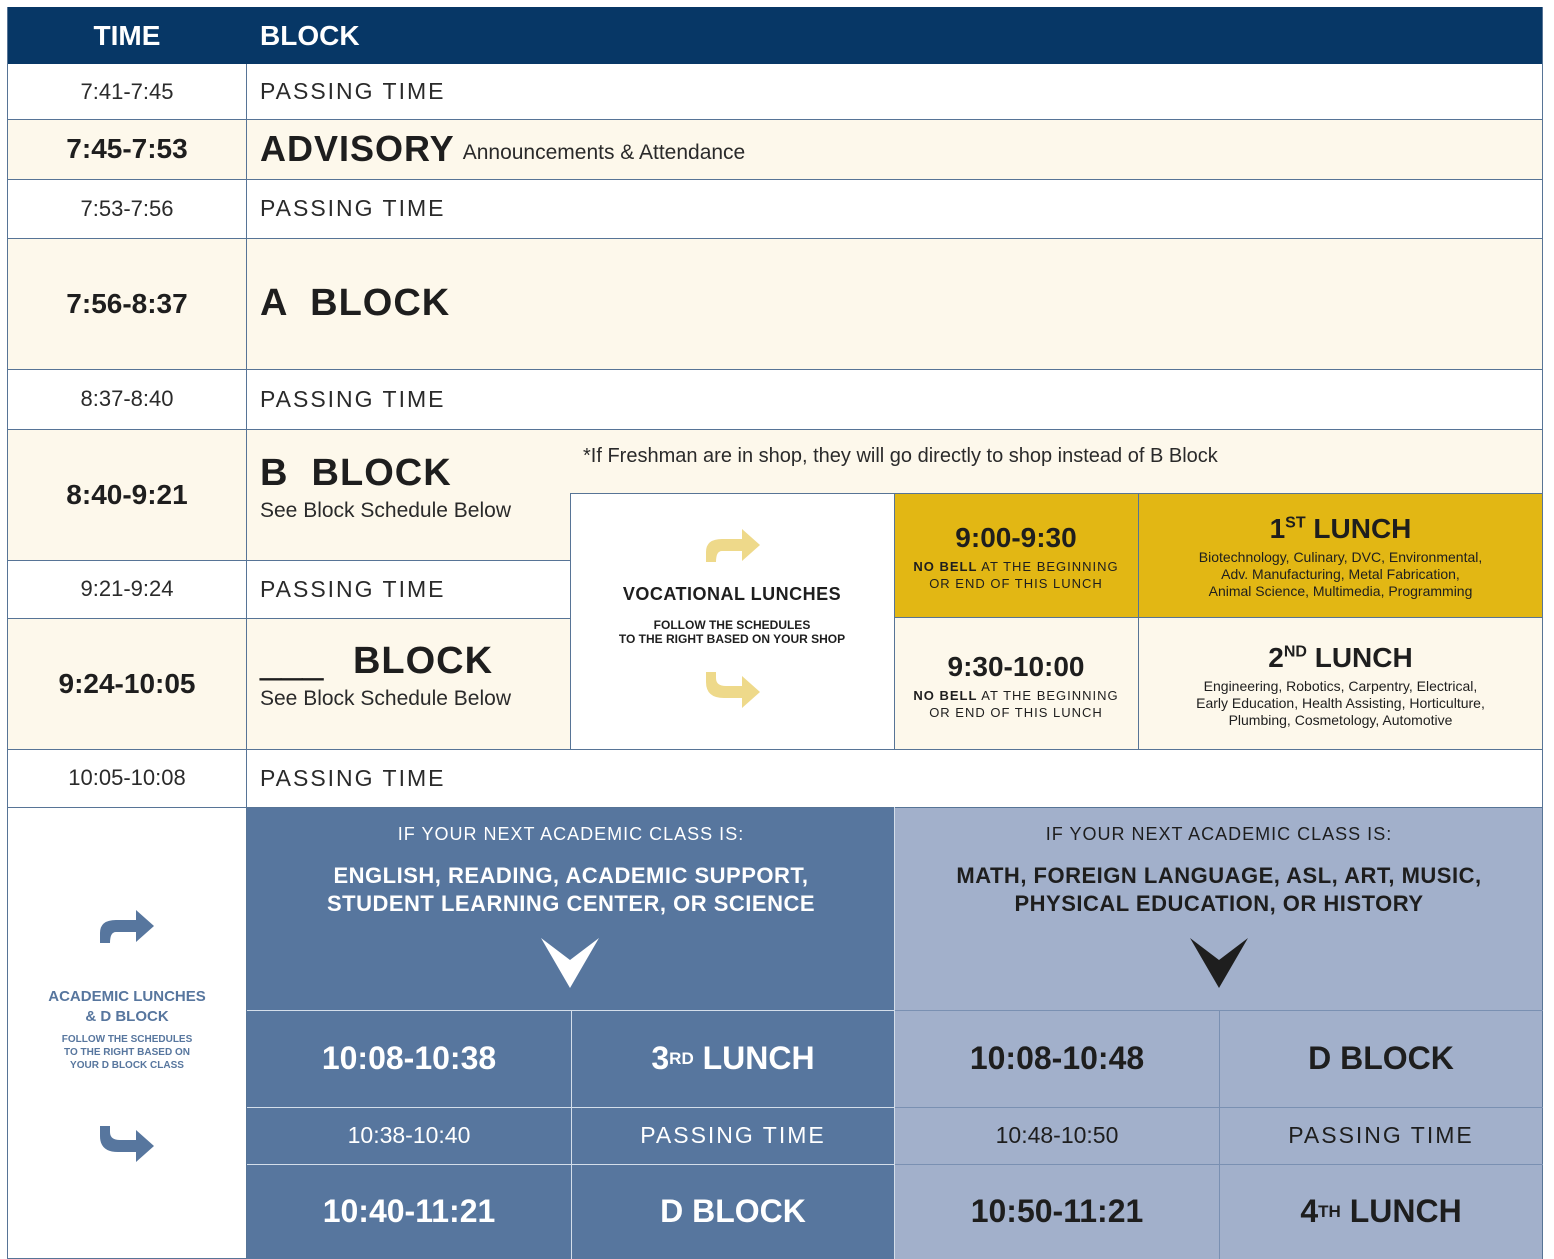  What do you see at coordinates (423, 661) in the screenshot?
I see `blank-block-word: BLOCK` at bounding box center [423, 661].